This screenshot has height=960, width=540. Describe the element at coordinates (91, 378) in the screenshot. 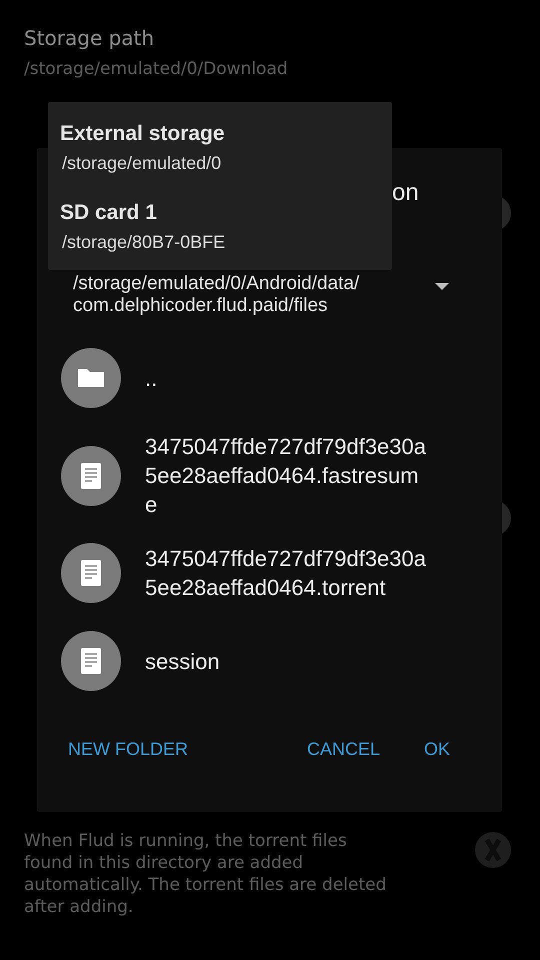

I see `folder-icon` at that location.